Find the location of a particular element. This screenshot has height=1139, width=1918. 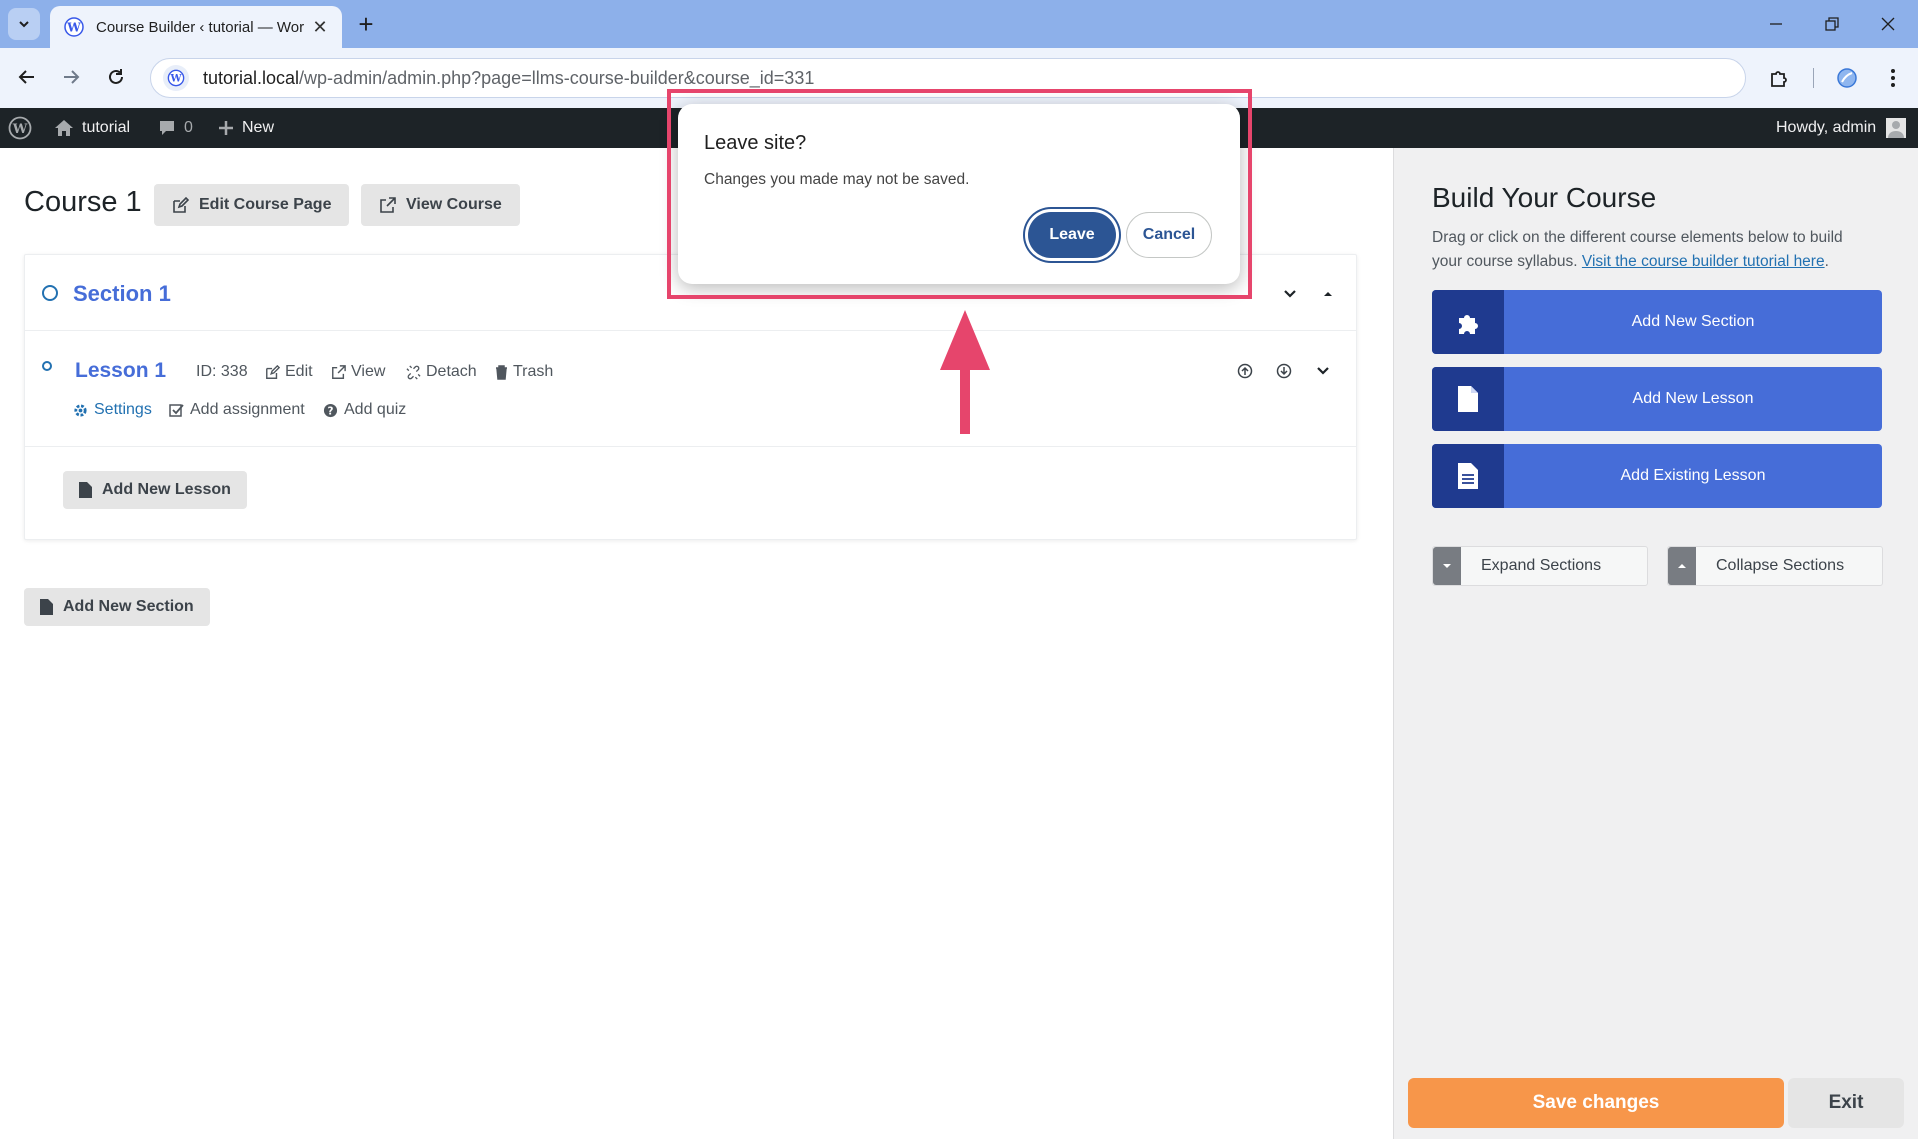

extensions-button is located at coordinates (1779, 78).